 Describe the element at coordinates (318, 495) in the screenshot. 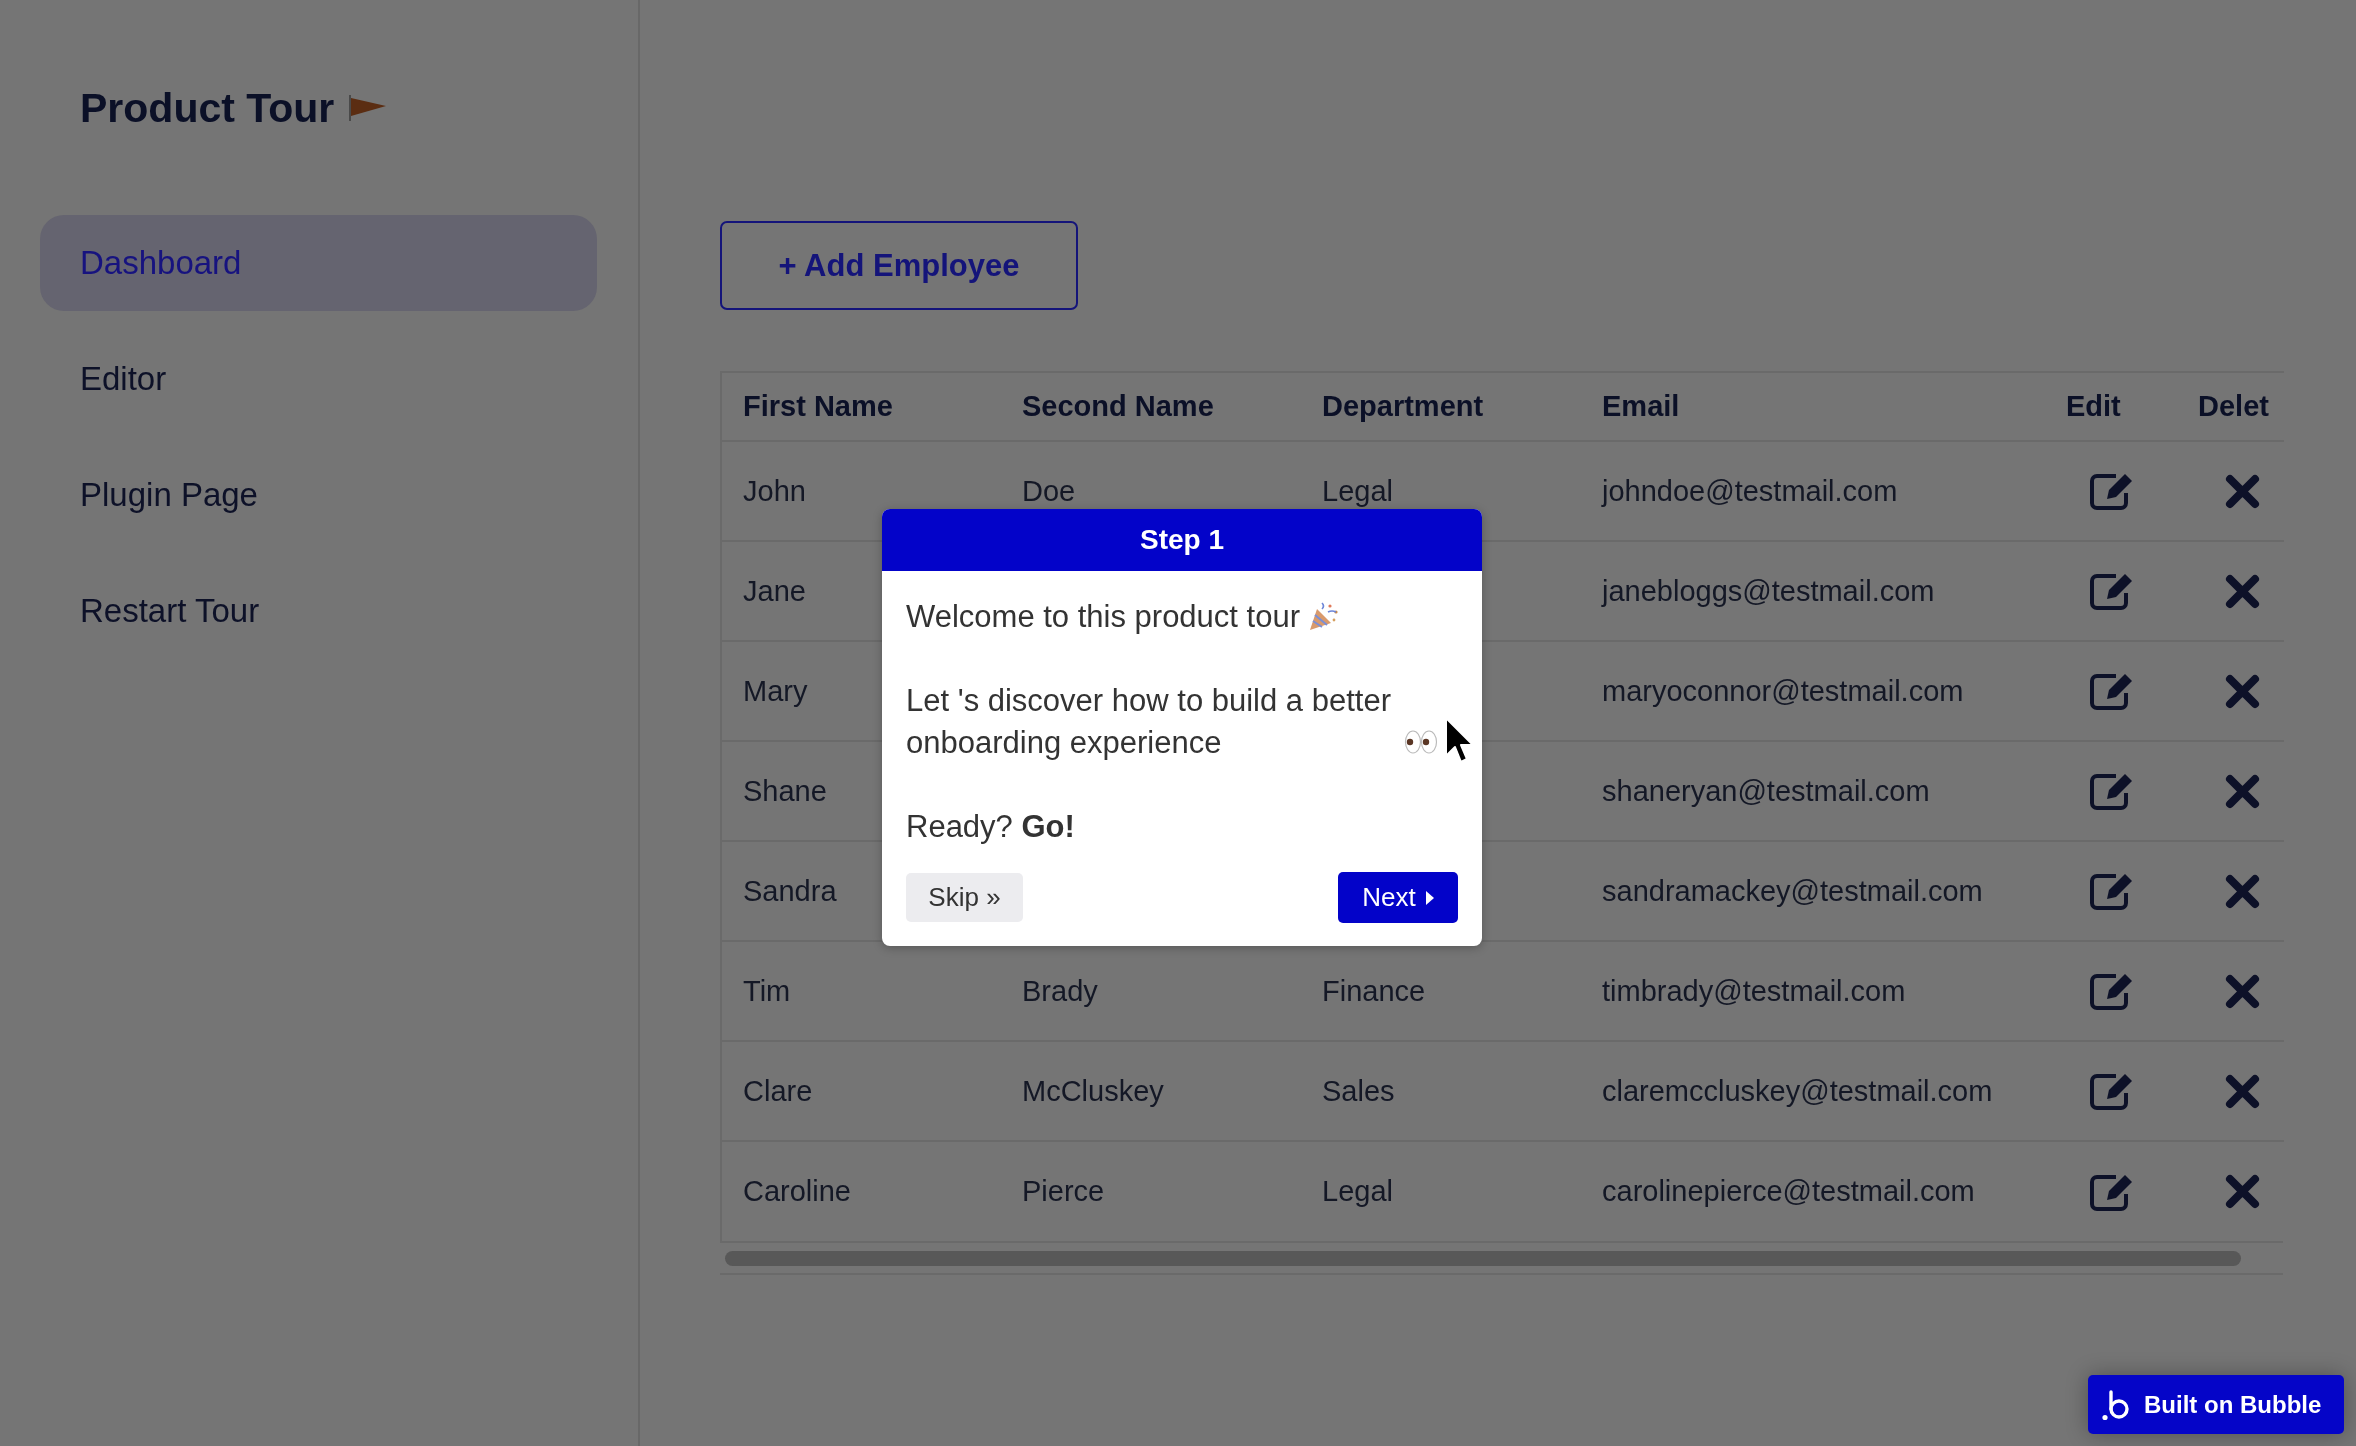

I see `sidebar-item: Plugin Page` at that location.